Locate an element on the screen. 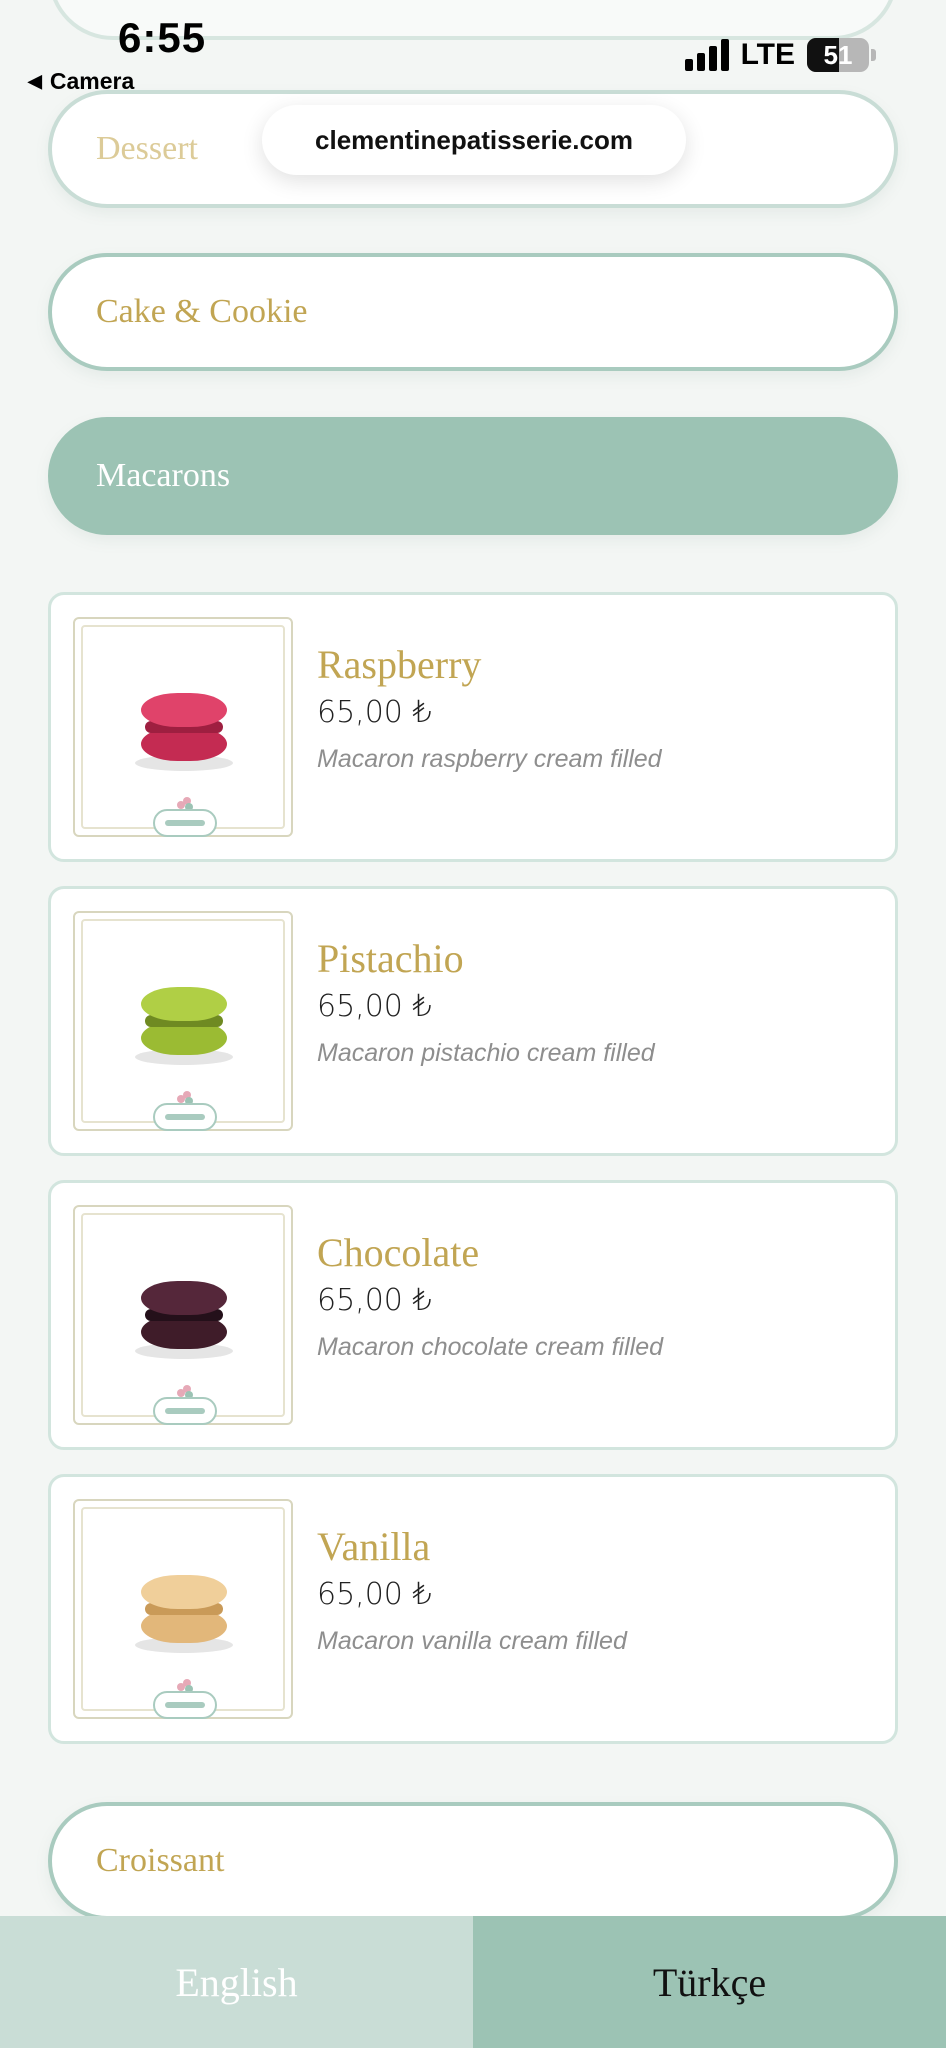  battery-icon: 51 is located at coordinates (838, 55).